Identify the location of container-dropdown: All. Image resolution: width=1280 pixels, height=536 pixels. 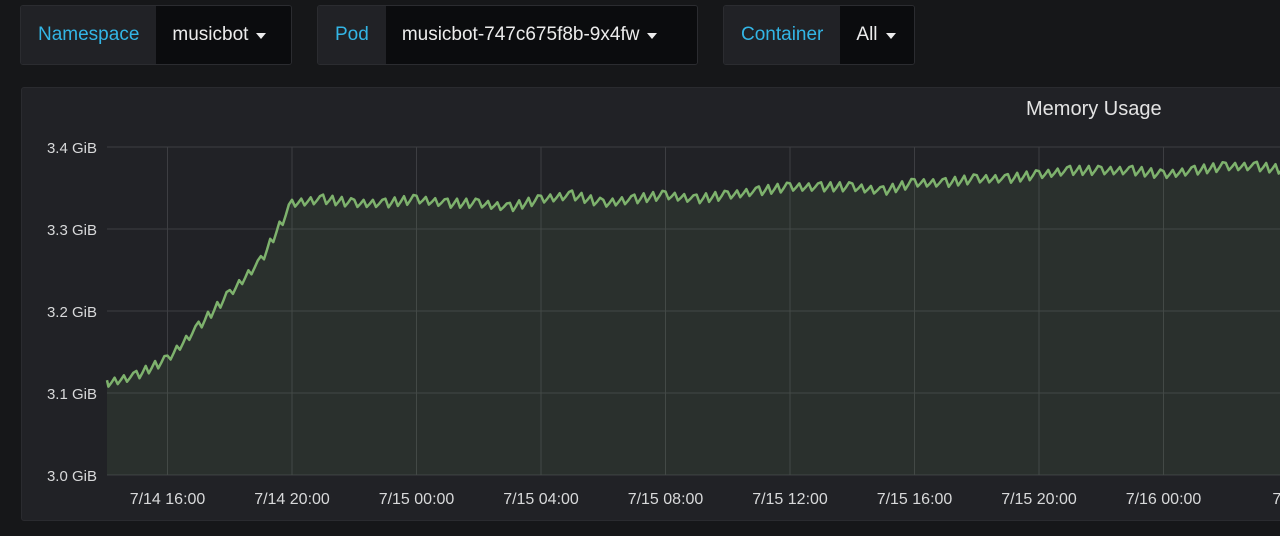
(877, 35).